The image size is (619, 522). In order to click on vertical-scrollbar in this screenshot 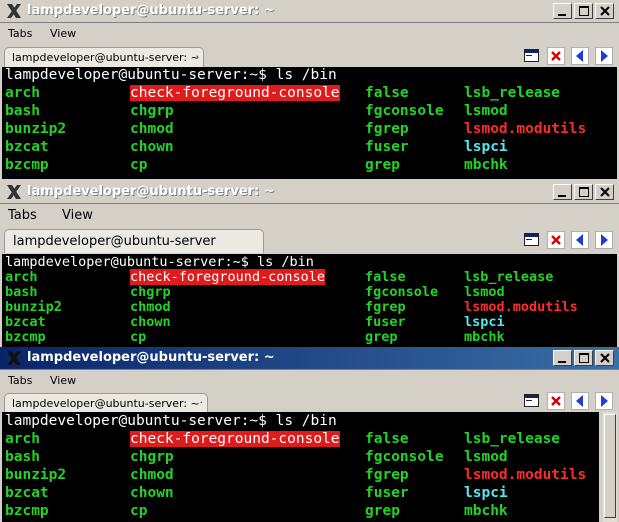, I will do `click(610, 467)`.